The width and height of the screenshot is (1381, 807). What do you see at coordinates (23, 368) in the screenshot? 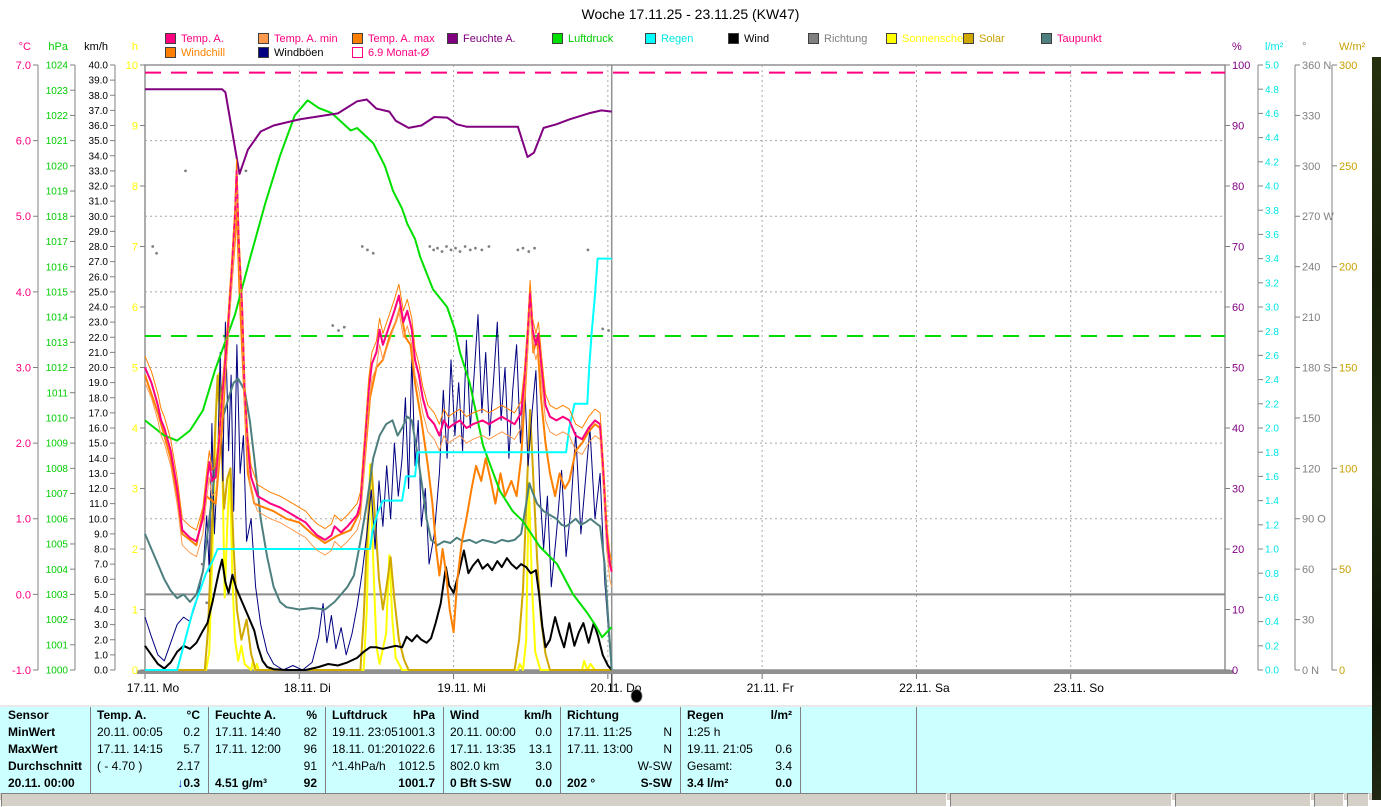
I see `axis-label-c: 3.0` at bounding box center [23, 368].